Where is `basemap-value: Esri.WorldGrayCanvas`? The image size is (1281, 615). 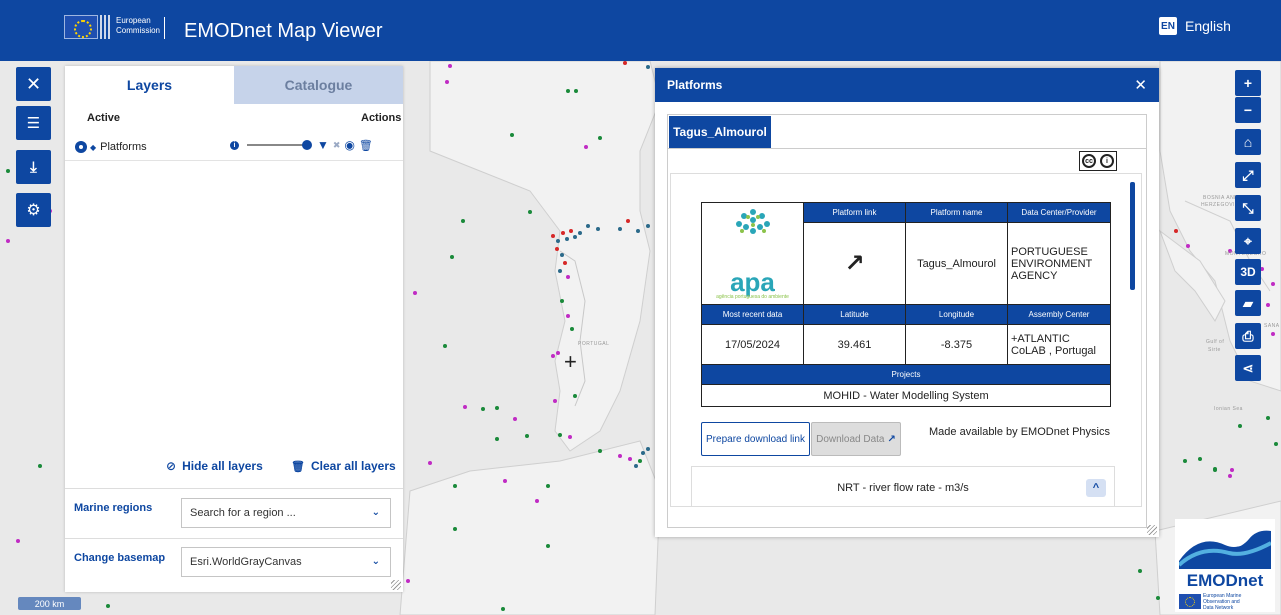 basemap-value: Esri.WorldGrayCanvas is located at coordinates (246, 562).